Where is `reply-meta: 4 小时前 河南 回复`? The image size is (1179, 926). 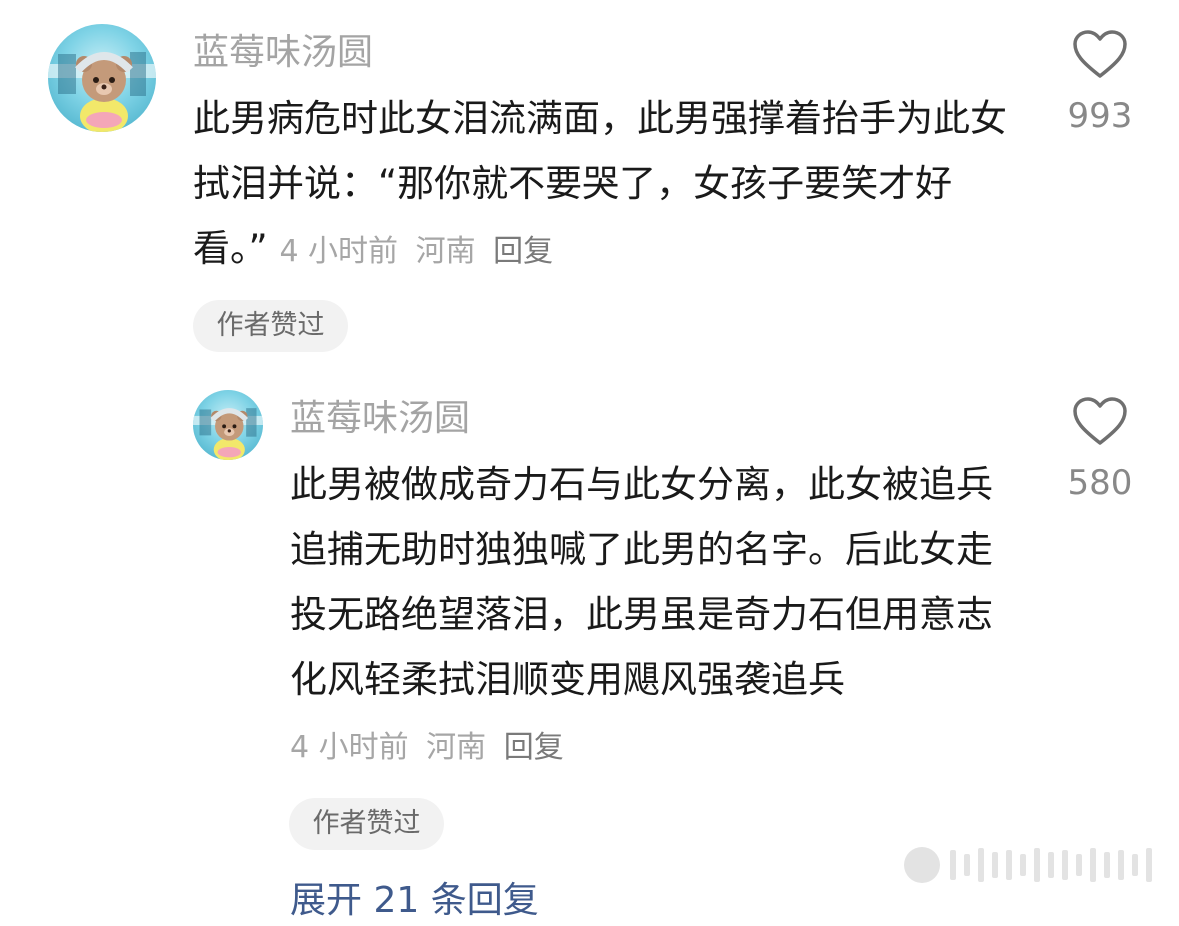 reply-meta: 4 小时前 河南 回复 is located at coordinates (427, 747).